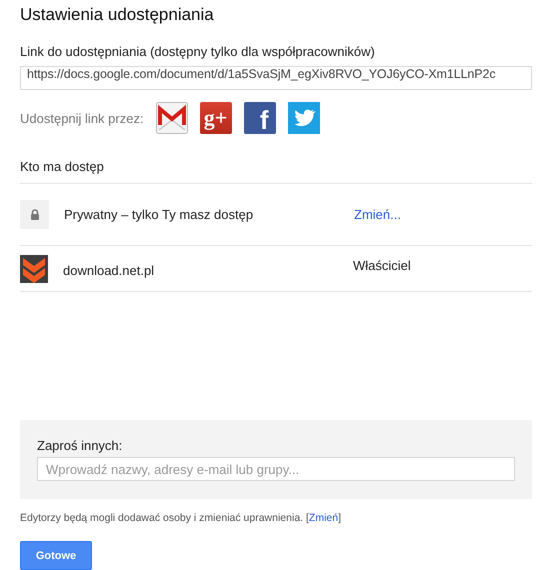  I want to click on lock-icon, so click(34, 214).